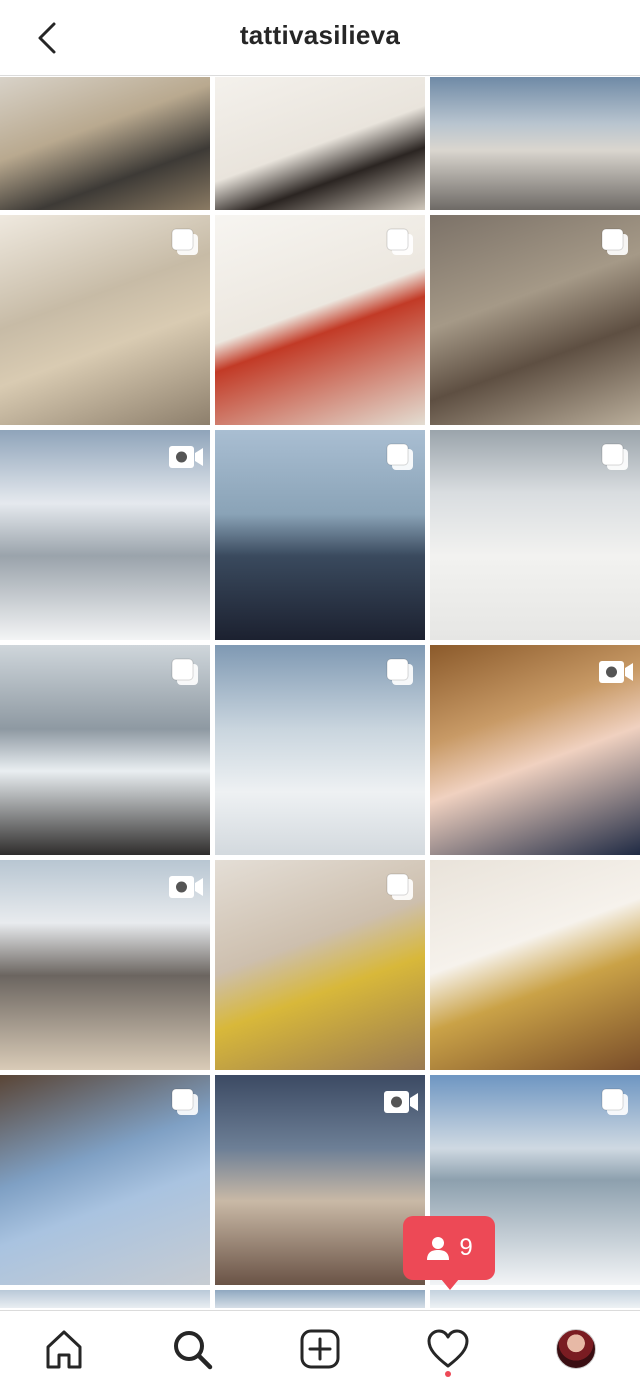 The width and height of the screenshot is (640, 1386). I want to click on profile-username: tattivasilieva, so click(320, 35).